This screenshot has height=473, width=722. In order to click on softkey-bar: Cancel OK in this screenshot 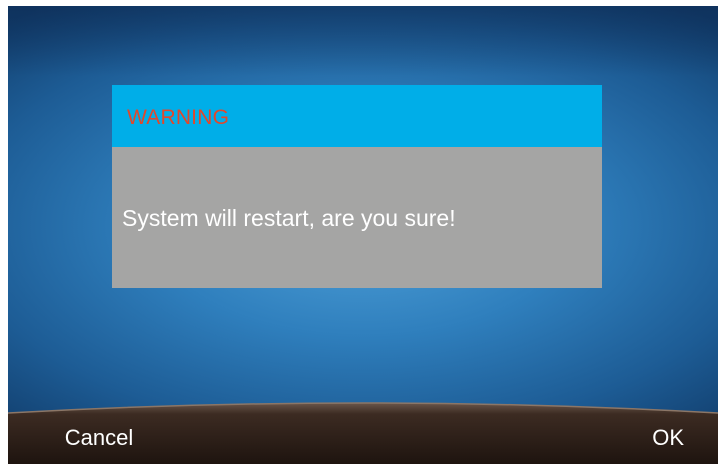, I will do `click(363, 432)`.